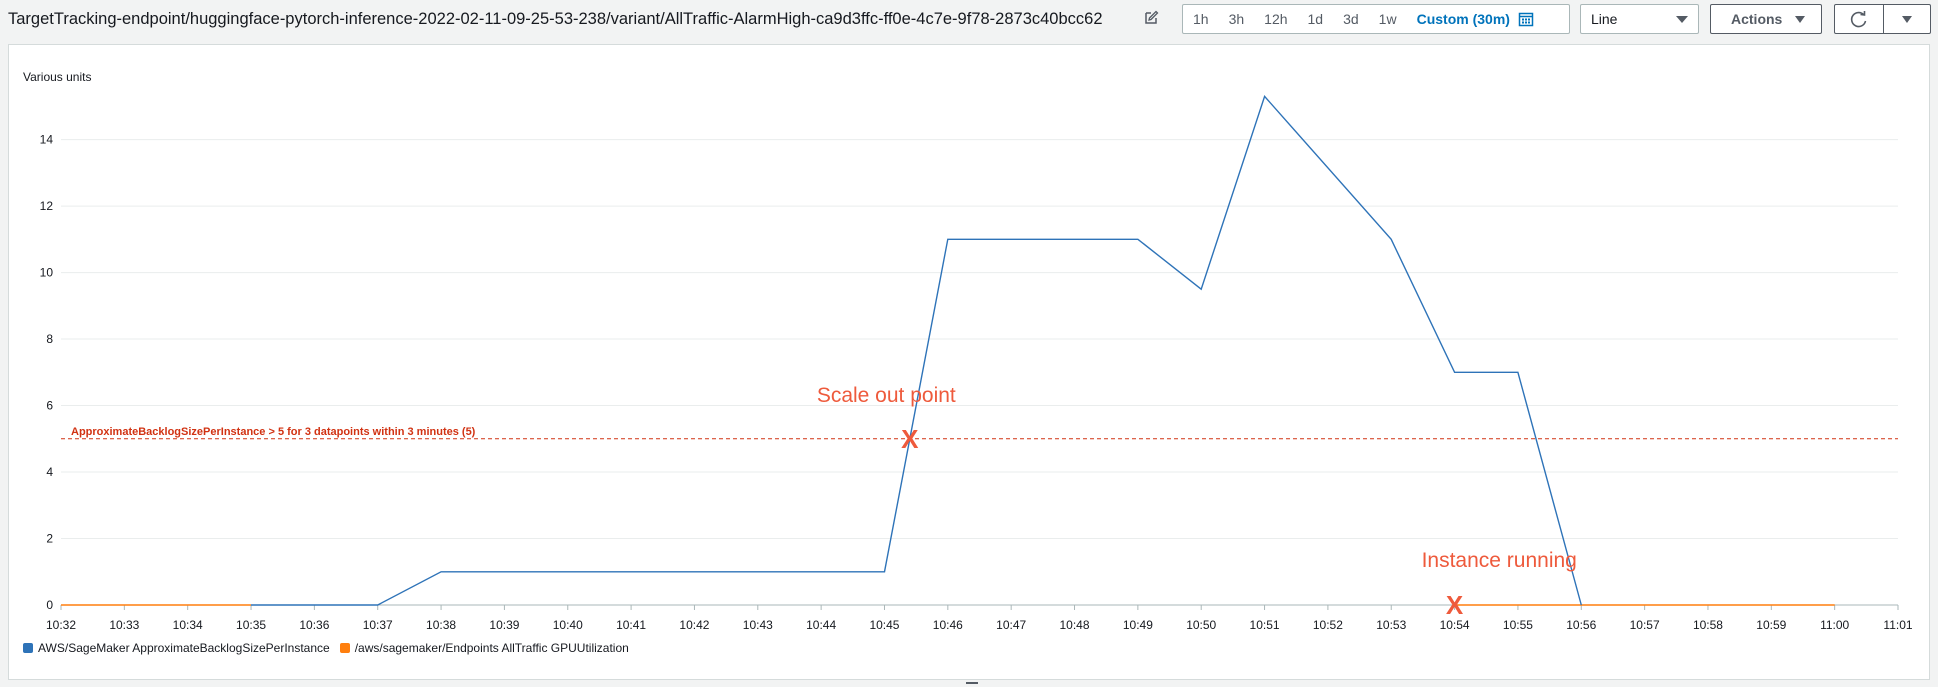  I want to click on x-tick-label: 10:36, so click(314, 625).